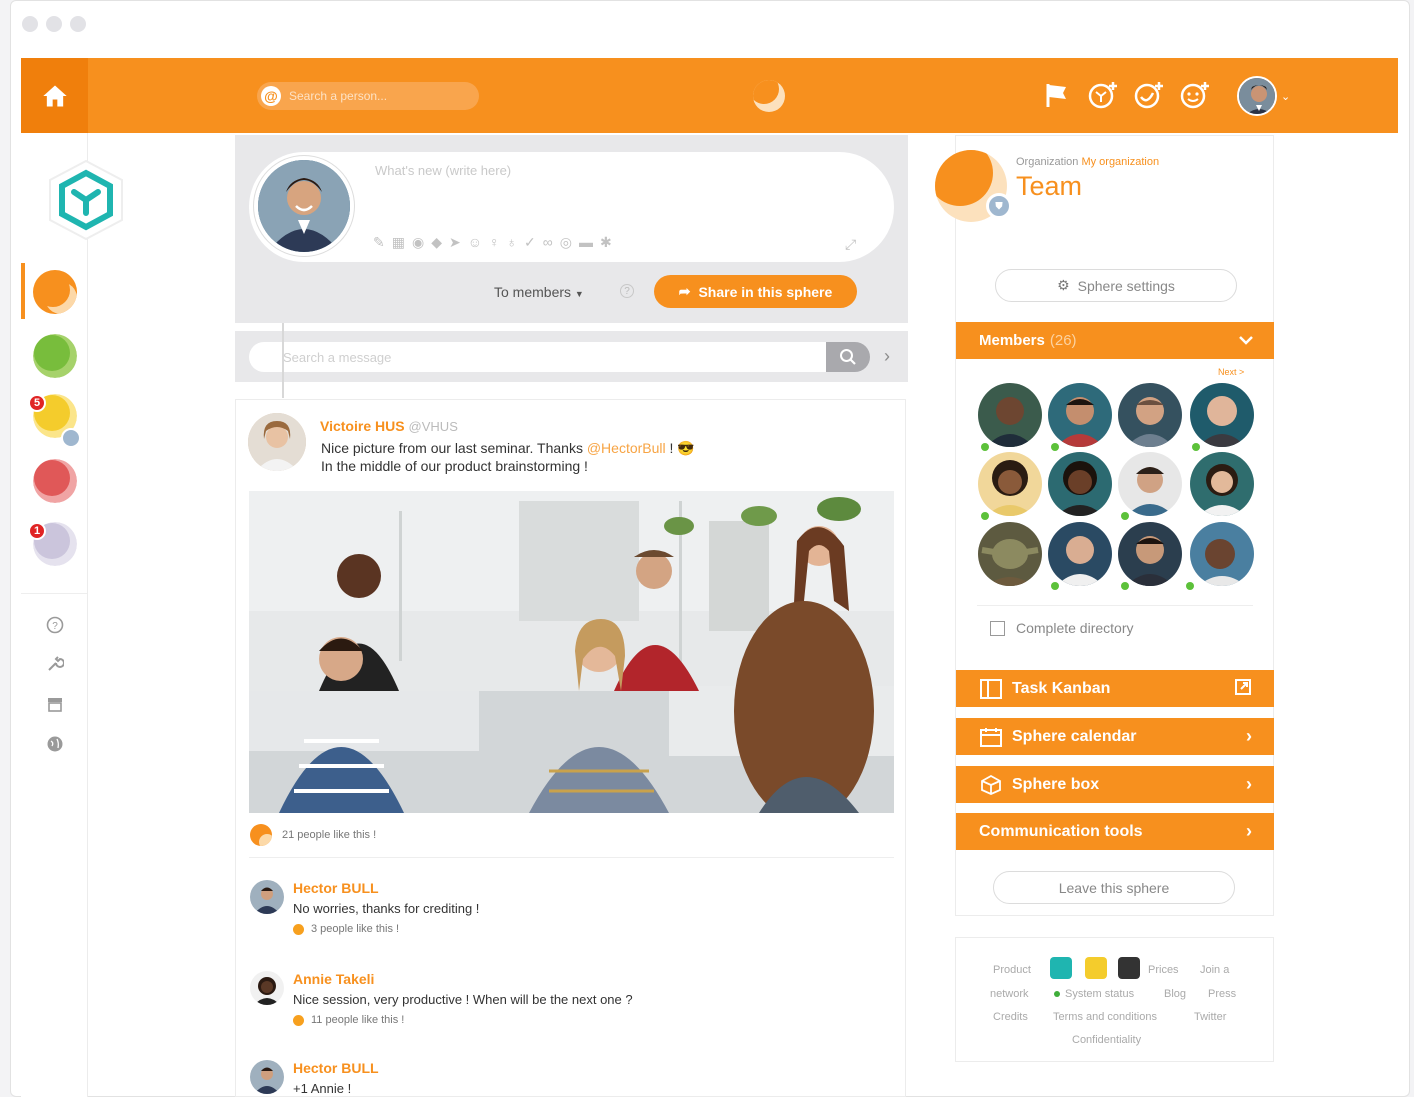  I want to click on post-photo, so click(571, 652).